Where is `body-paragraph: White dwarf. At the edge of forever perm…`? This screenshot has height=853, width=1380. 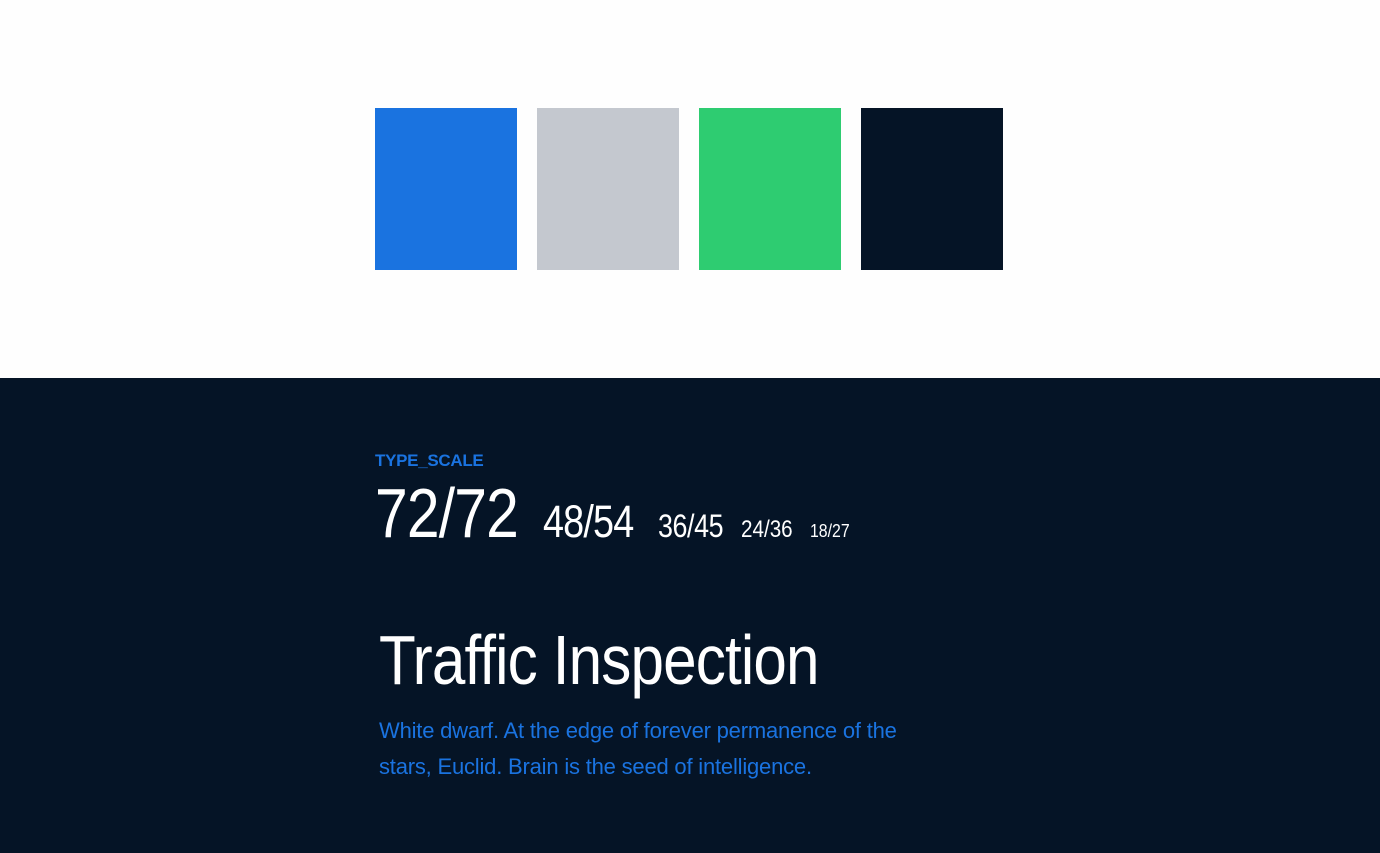
body-paragraph: White dwarf. At the edge of forever perm… is located at coordinates (638, 748).